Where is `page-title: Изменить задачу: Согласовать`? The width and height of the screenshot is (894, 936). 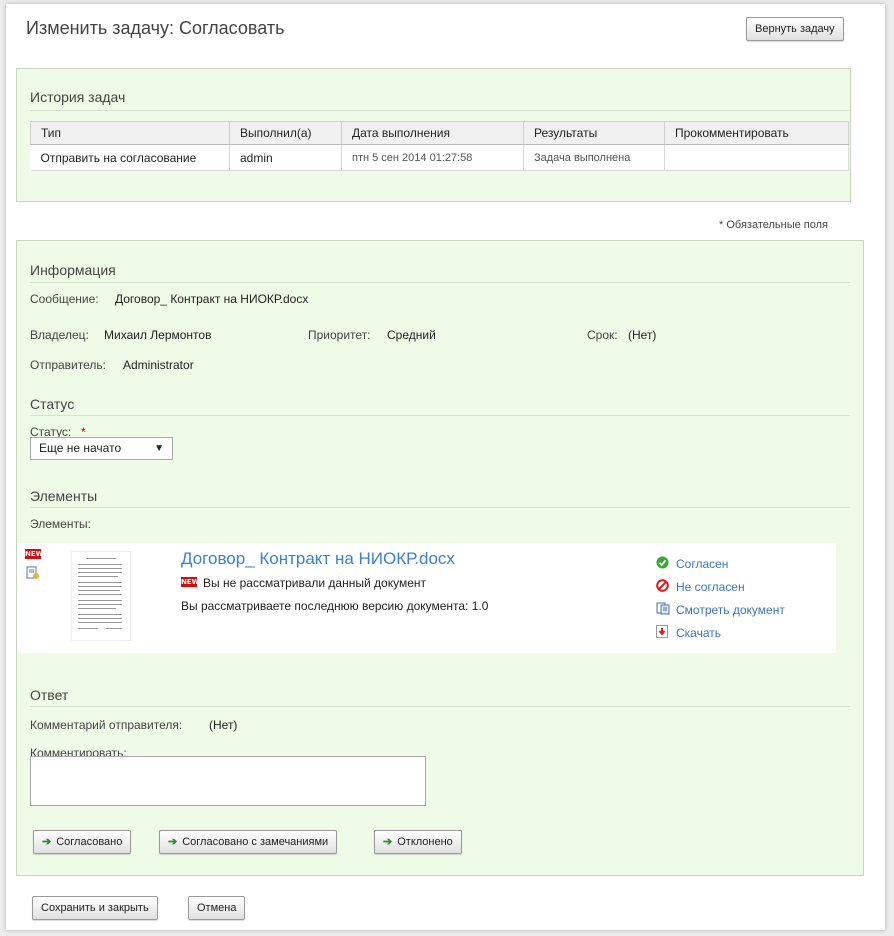 page-title: Изменить задачу: Согласовать is located at coordinates (155, 28).